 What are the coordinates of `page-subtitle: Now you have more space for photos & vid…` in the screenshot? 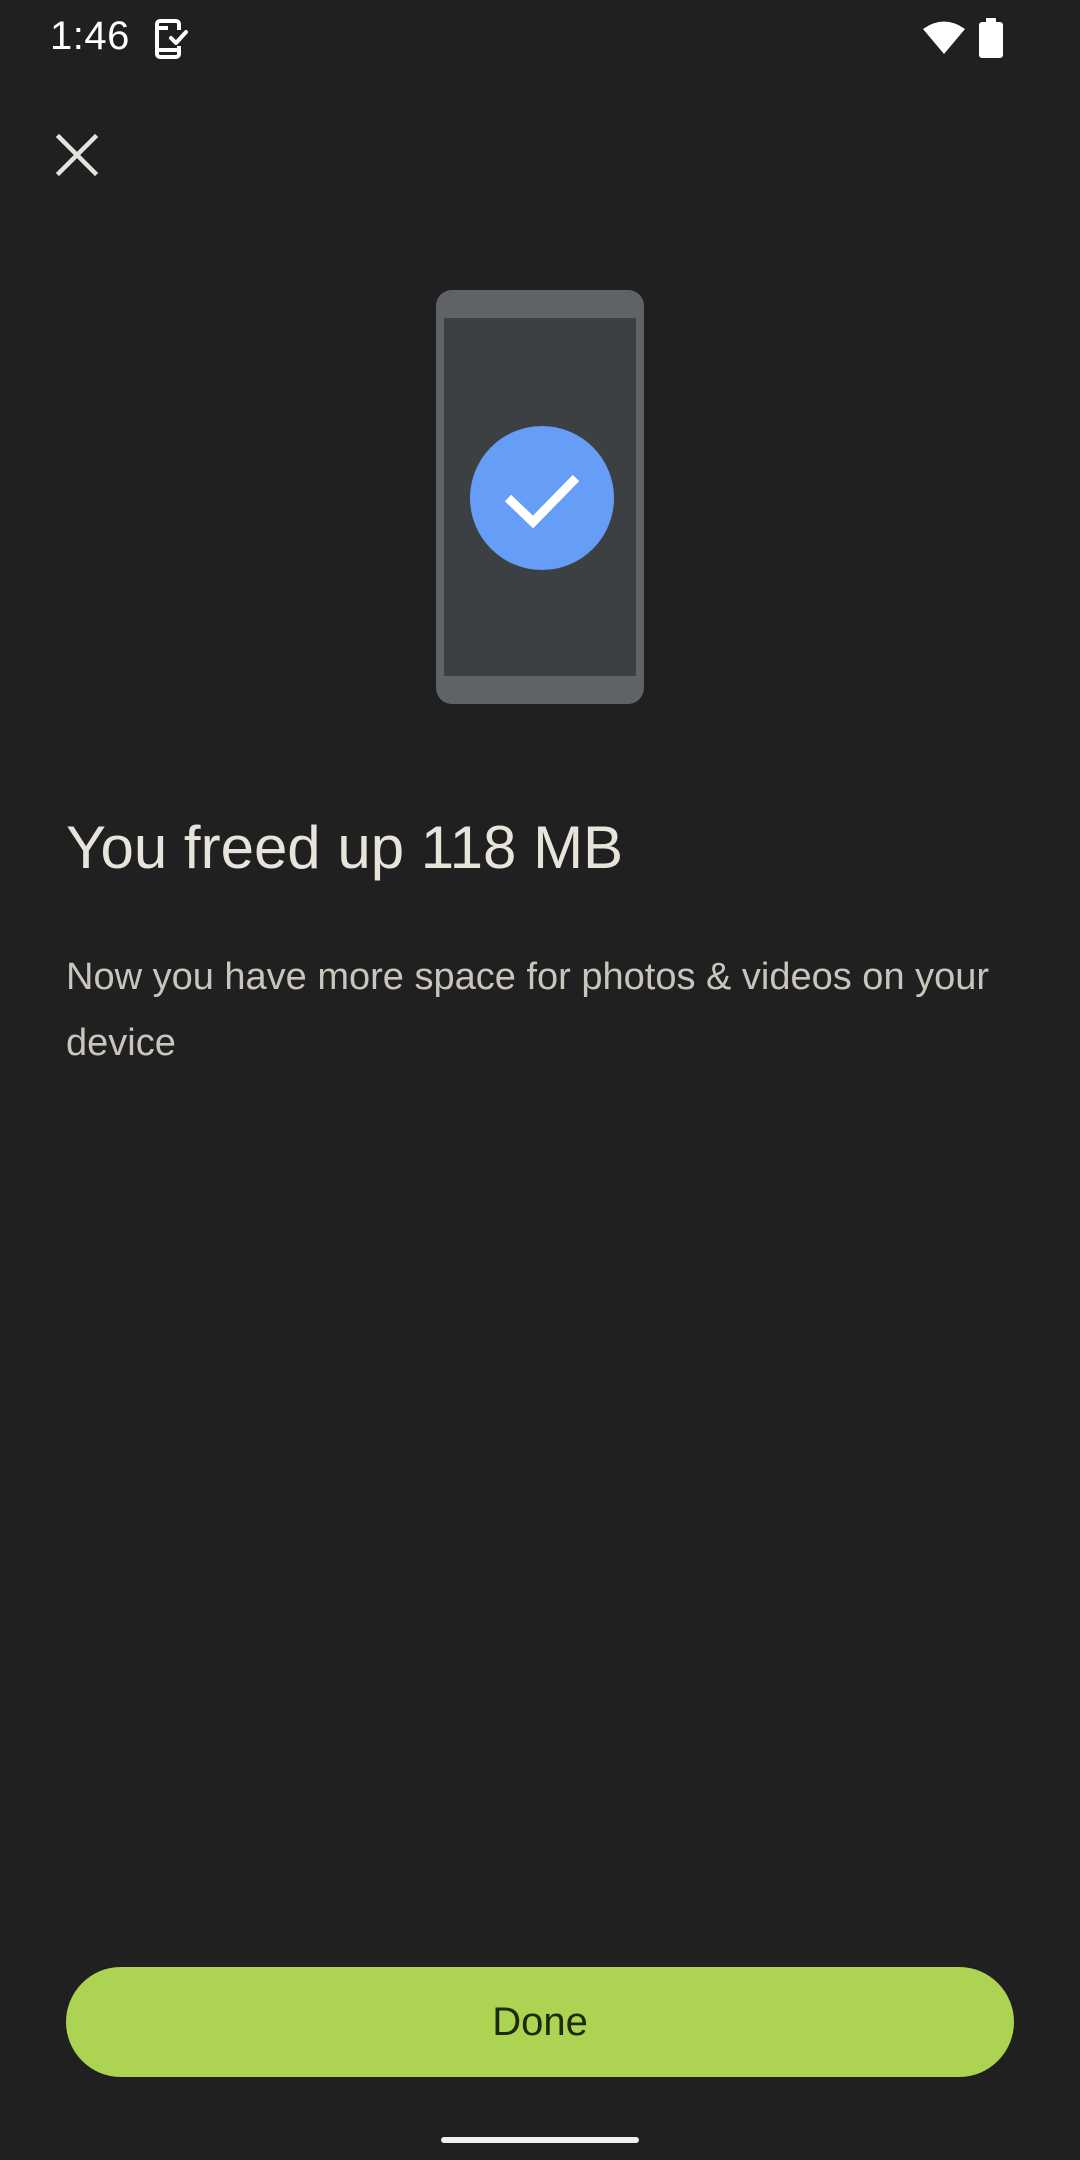 It's located at (528, 1010).